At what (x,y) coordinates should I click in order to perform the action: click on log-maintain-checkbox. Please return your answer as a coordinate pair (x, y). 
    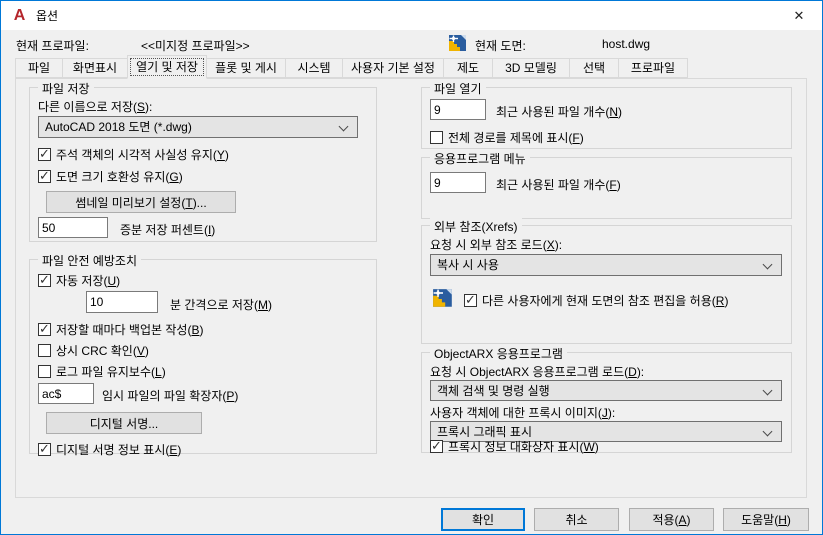
    Looking at the image, I should click on (44, 371).